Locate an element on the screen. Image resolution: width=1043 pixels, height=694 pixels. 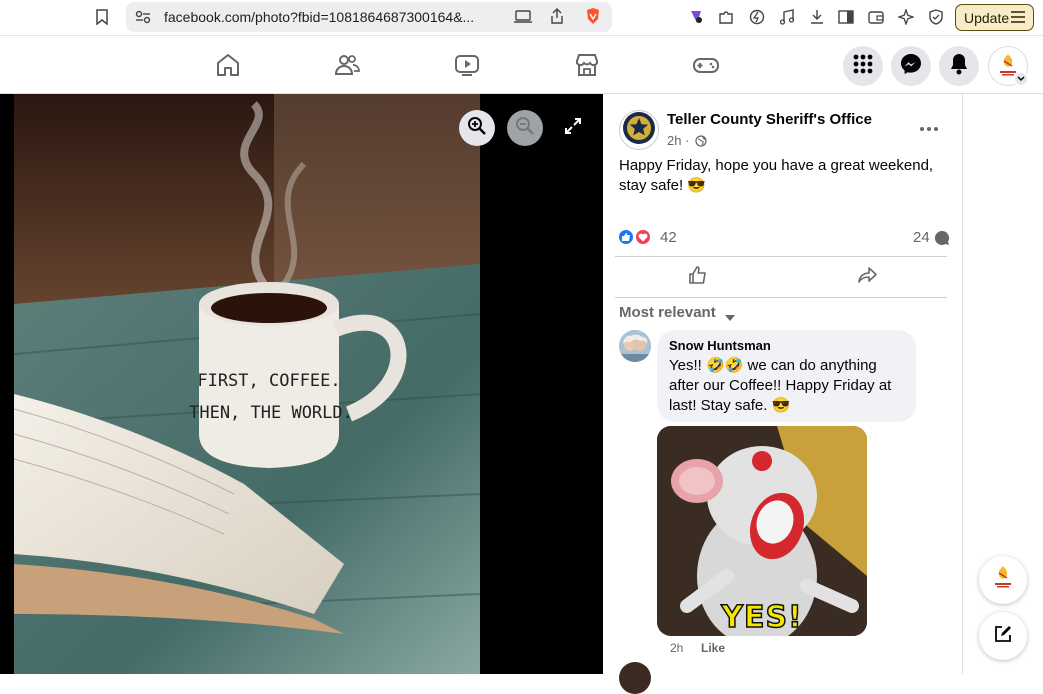
sort-caret-icon is located at coordinates (730, 318).